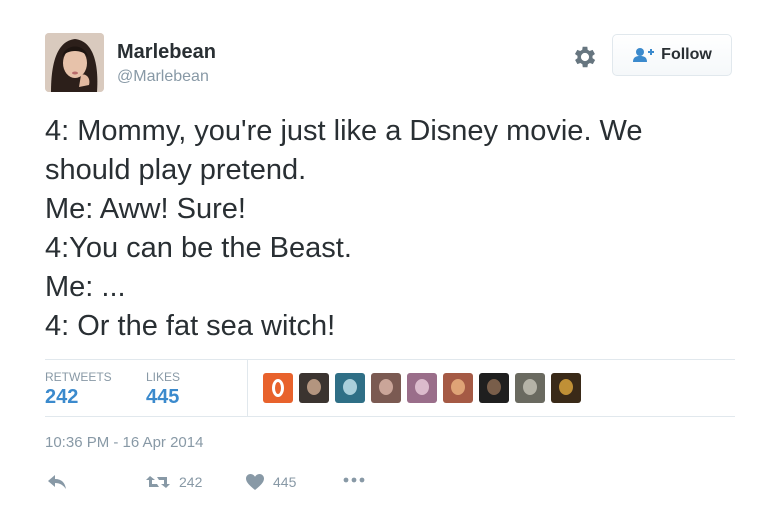 Image resolution: width=780 pixels, height=531 pixels. What do you see at coordinates (163, 77) in the screenshot?
I see `author-handle: @Marlebean` at bounding box center [163, 77].